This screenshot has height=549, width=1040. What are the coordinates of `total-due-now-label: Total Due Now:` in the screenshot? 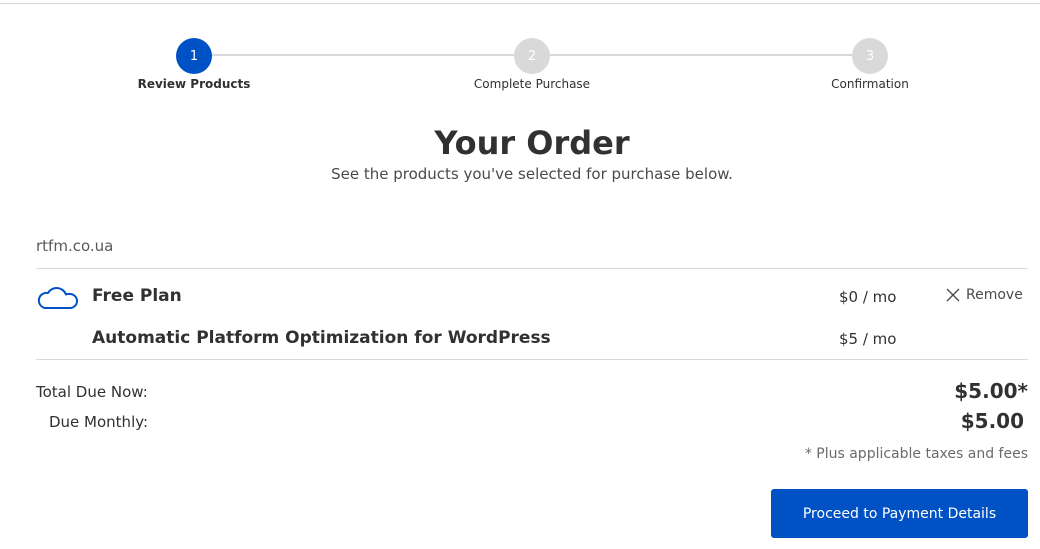 It's located at (92, 392).